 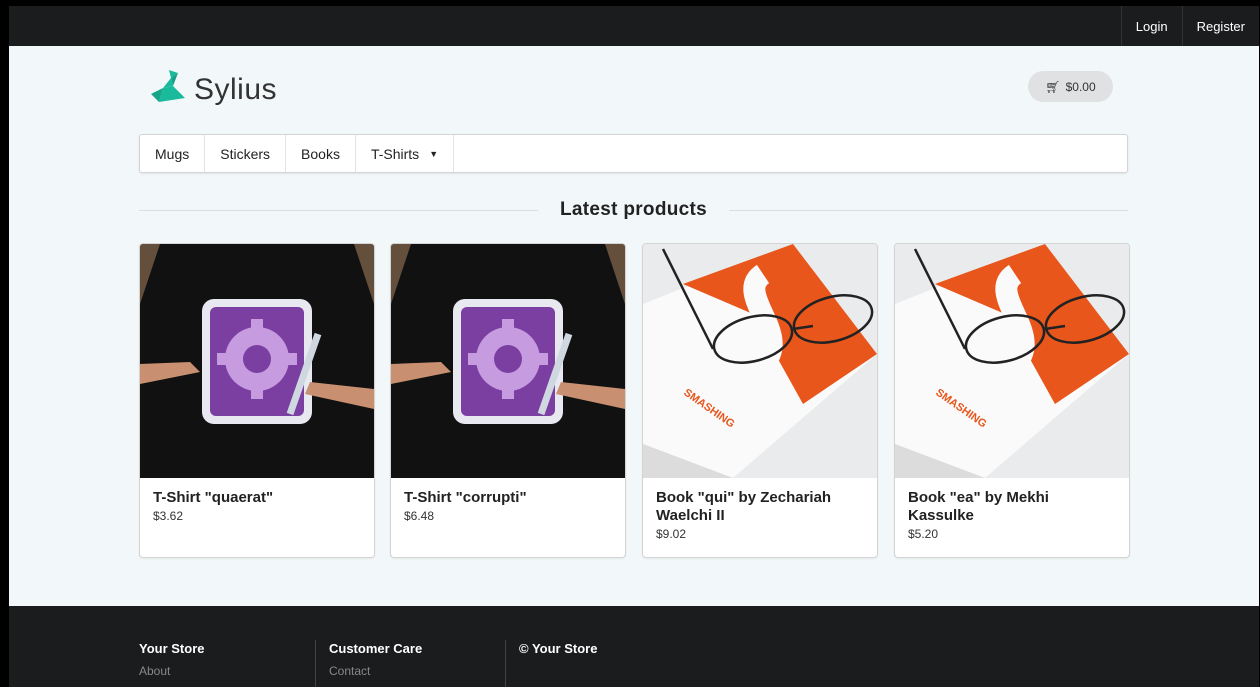 I want to click on latest-products-heading: Latest products, so click(x=633, y=210).